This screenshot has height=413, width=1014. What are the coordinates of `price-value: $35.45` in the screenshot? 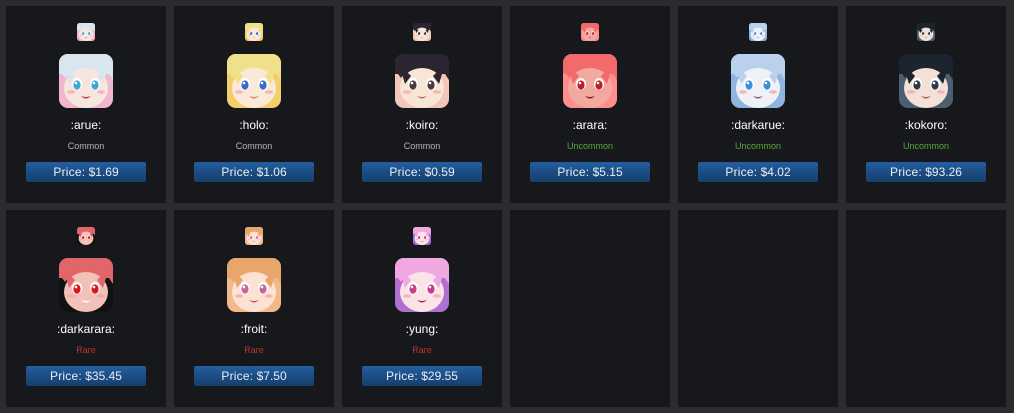 It's located at (103, 376).